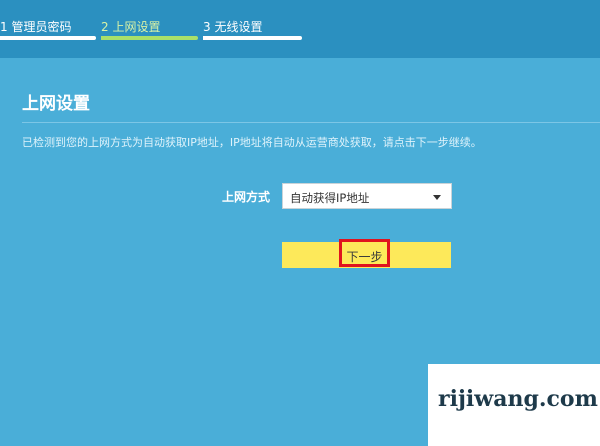 Image resolution: width=600 pixels, height=446 pixels. I want to click on dropdown-arrow-icon, so click(437, 197).